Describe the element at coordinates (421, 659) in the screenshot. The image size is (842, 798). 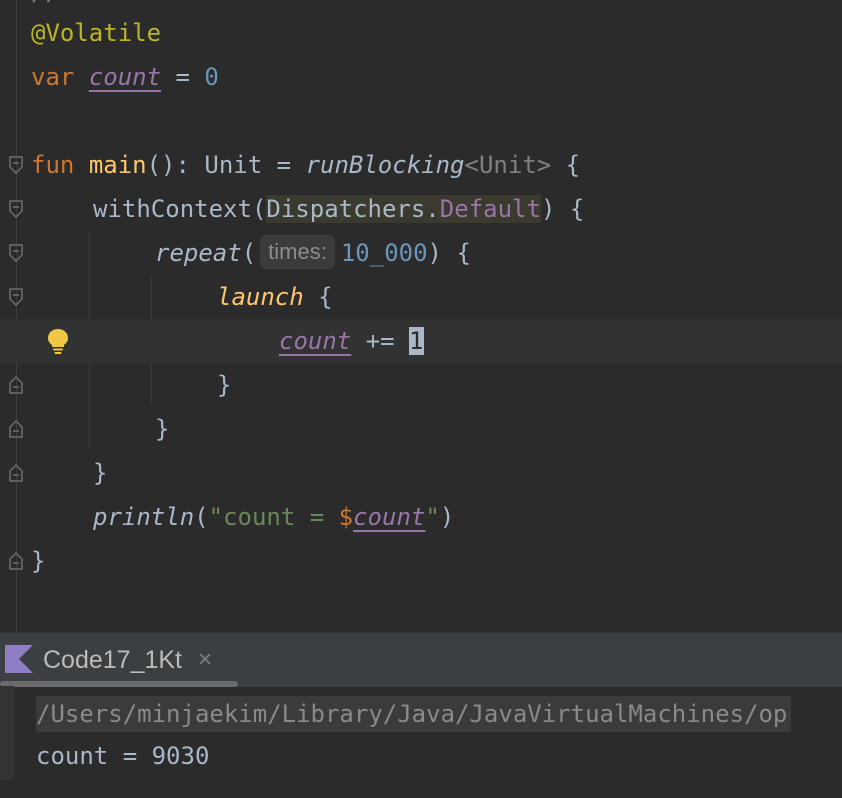
I see `run-tab-bar: Code17_1Kt ×` at that location.